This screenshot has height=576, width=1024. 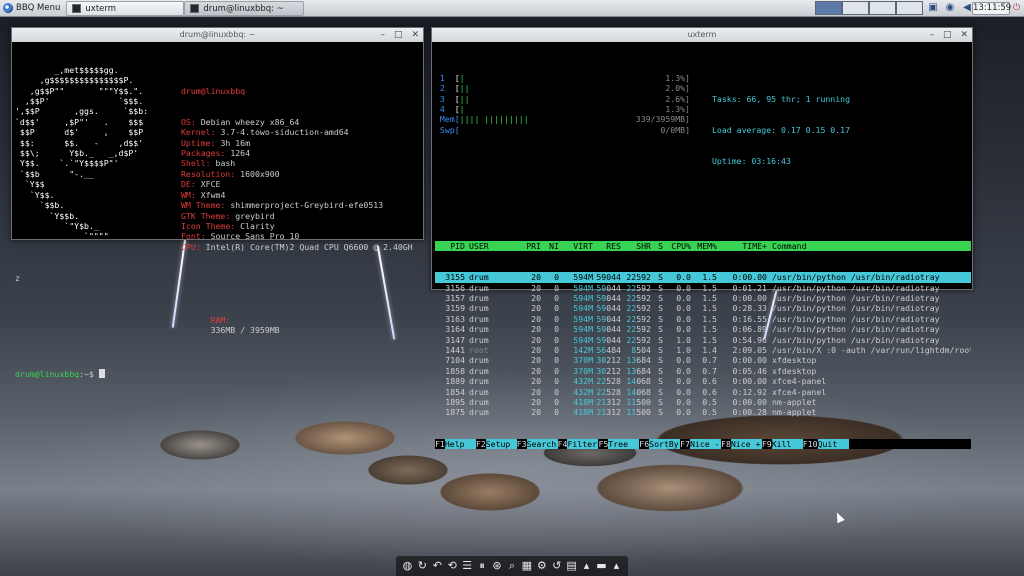 What do you see at coordinates (619, 444) in the screenshot?
I see `fkey-tree: F5 Tree` at bounding box center [619, 444].